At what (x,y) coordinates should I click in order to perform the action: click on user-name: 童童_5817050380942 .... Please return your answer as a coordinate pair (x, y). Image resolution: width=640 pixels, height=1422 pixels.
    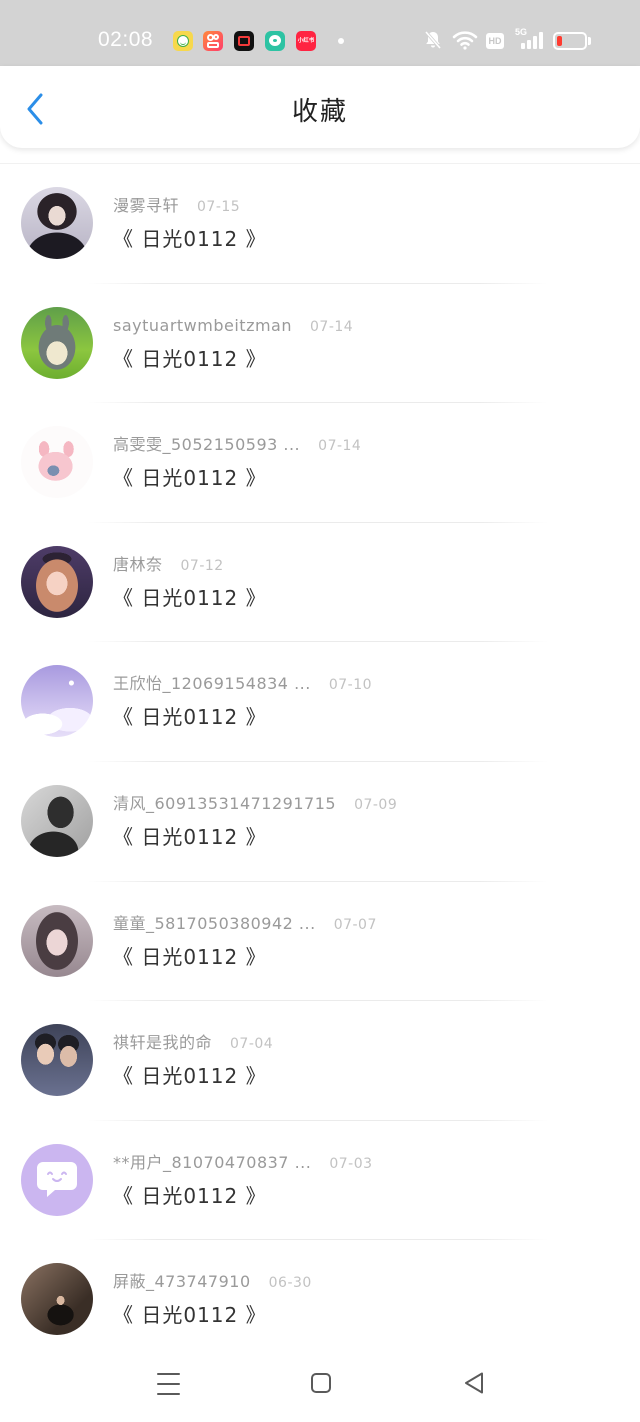
    Looking at the image, I should click on (214, 923).